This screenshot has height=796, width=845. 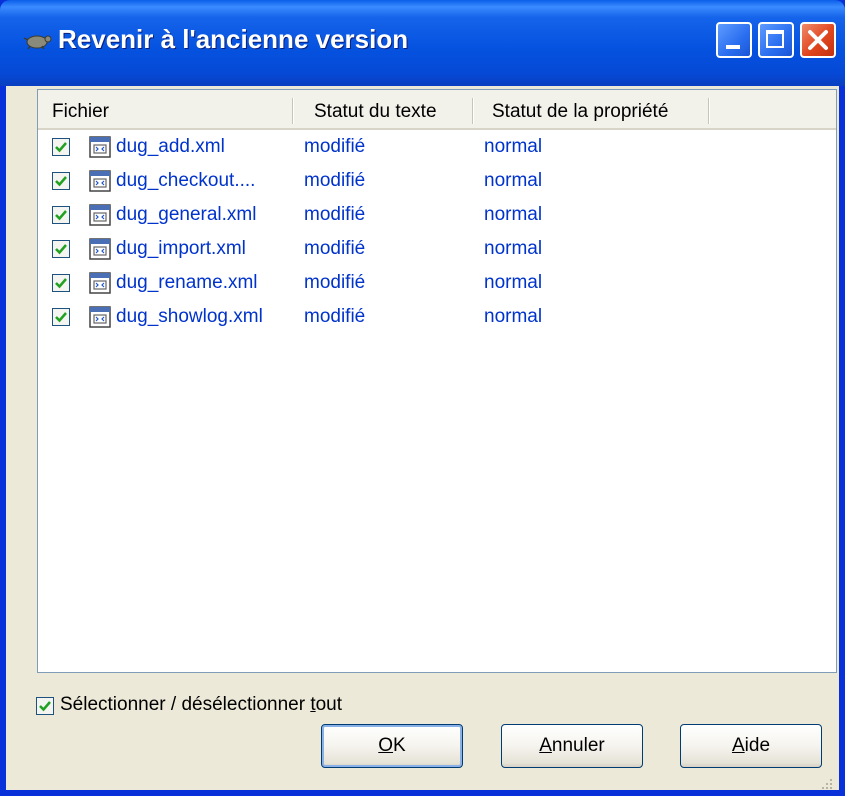 What do you see at coordinates (181, 248) in the screenshot?
I see `file-name: dug_import.xml` at bounding box center [181, 248].